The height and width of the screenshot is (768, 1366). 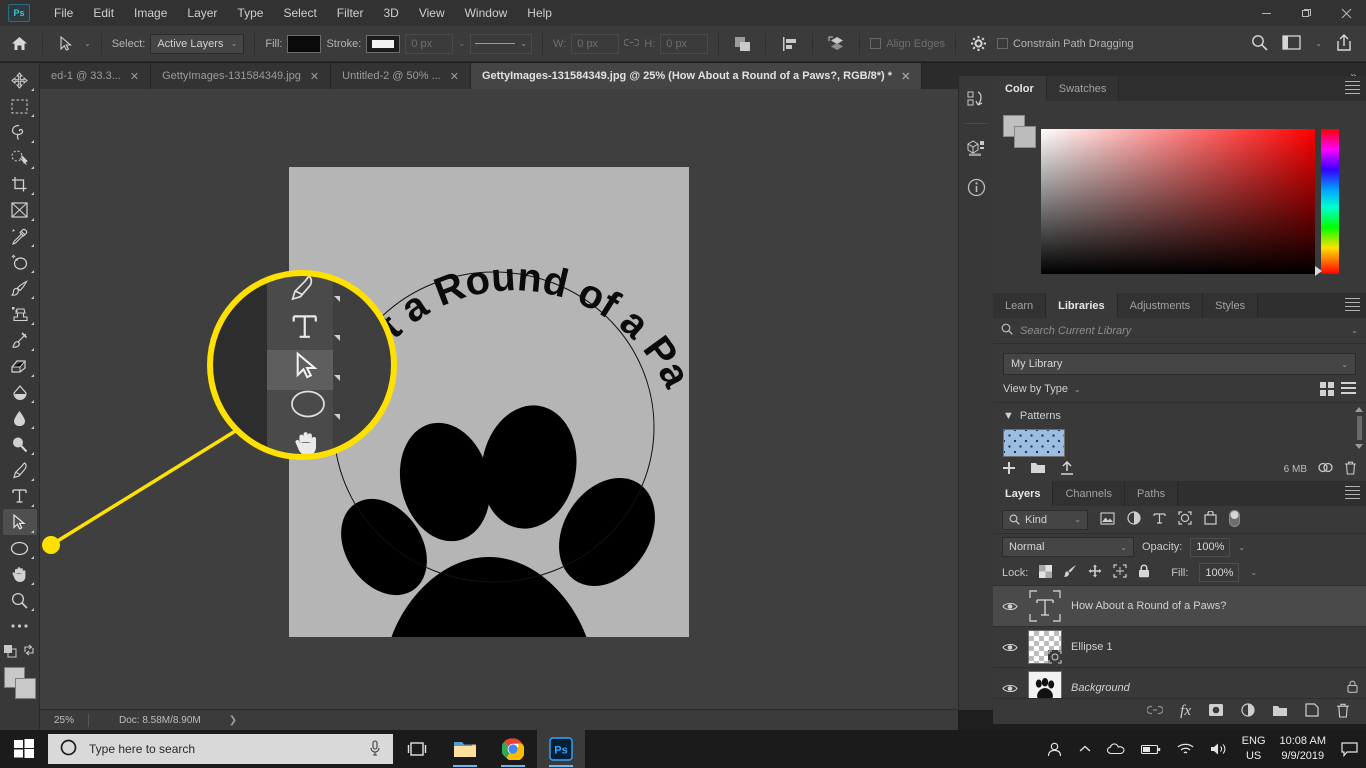 I want to click on eyedropper-tool, so click(x=20, y=236).